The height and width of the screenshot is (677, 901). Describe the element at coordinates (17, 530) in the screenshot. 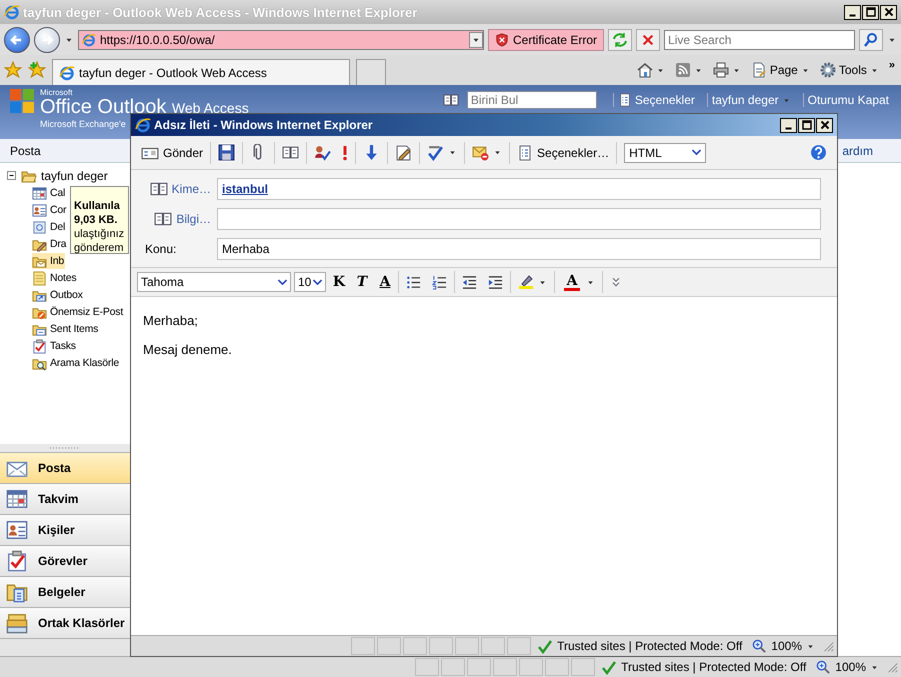

I see `contact-card-icon` at that location.